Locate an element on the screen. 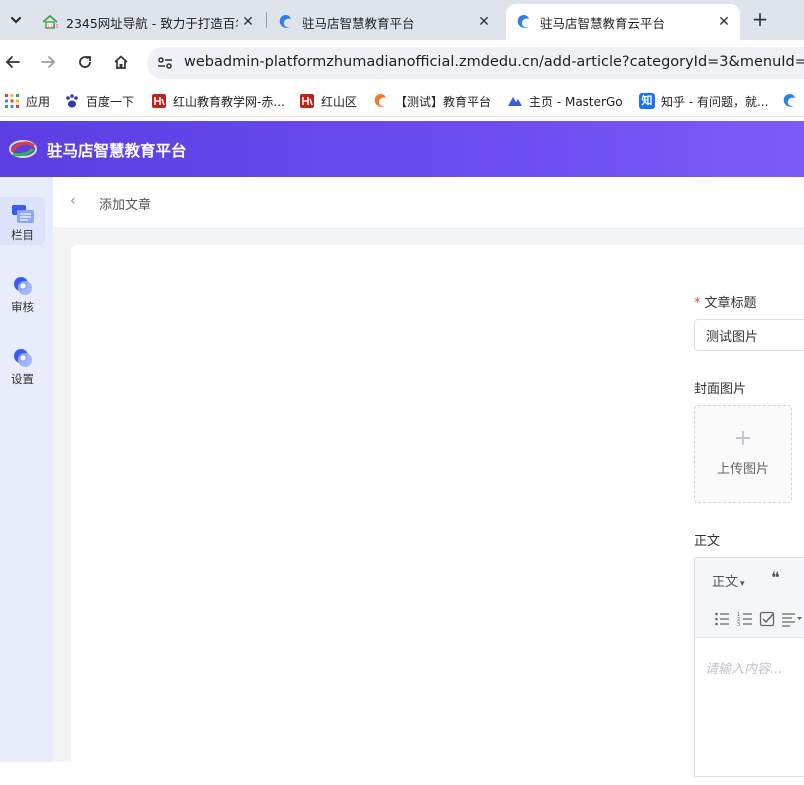 Image resolution: width=804 pixels, height=785 pixels. tab-zmd-cloud: 驻马店智慧教育云平台 ✕ is located at coordinates (623, 22).